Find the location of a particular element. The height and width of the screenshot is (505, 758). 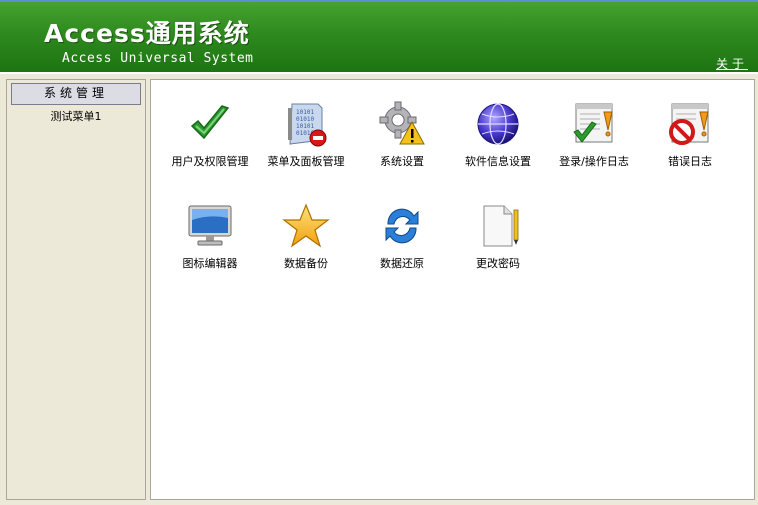

tile-login-operation-log: 登录/操作日志 is located at coordinates (594, 134).